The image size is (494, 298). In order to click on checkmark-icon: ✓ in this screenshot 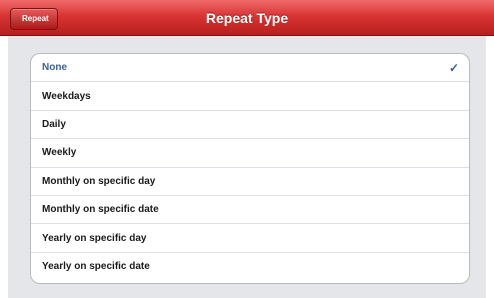, I will do `click(453, 67)`.